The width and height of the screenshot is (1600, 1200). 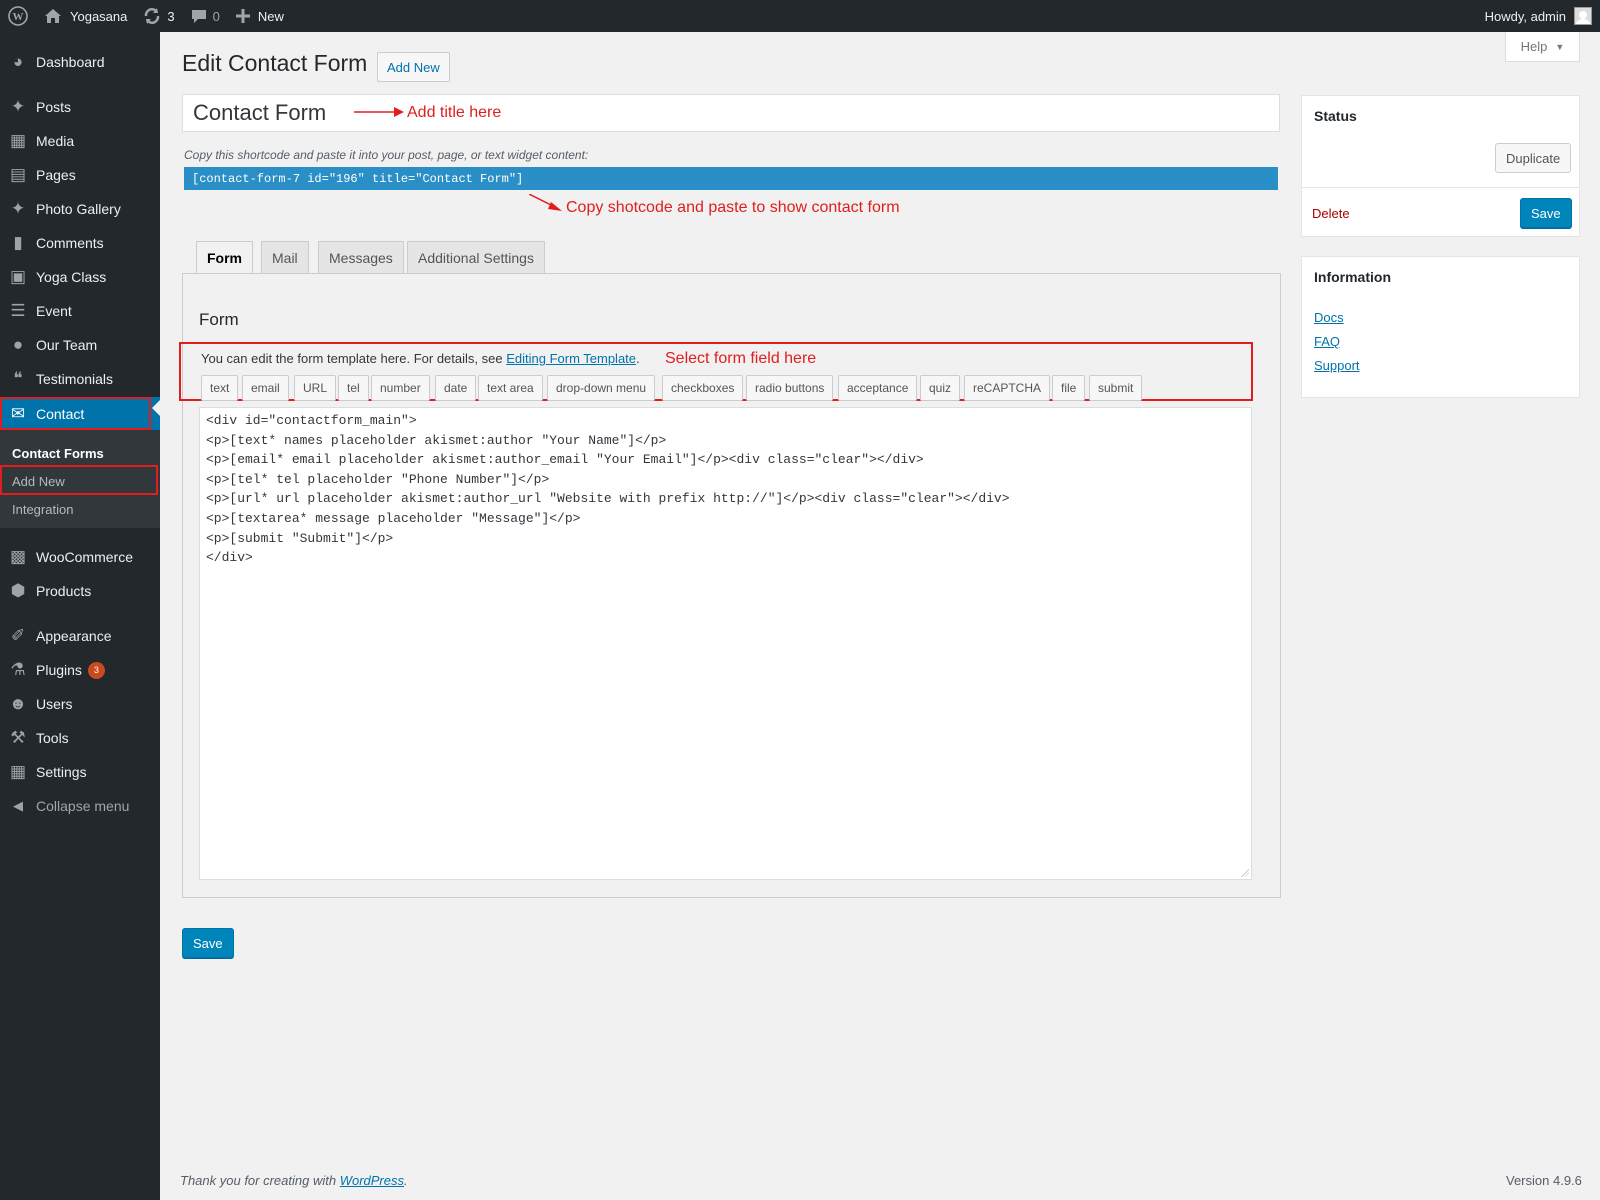 What do you see at coordinates (18, 344) in the screenshot?
I see `group-icon: ●` at bounding box center [18, 344].